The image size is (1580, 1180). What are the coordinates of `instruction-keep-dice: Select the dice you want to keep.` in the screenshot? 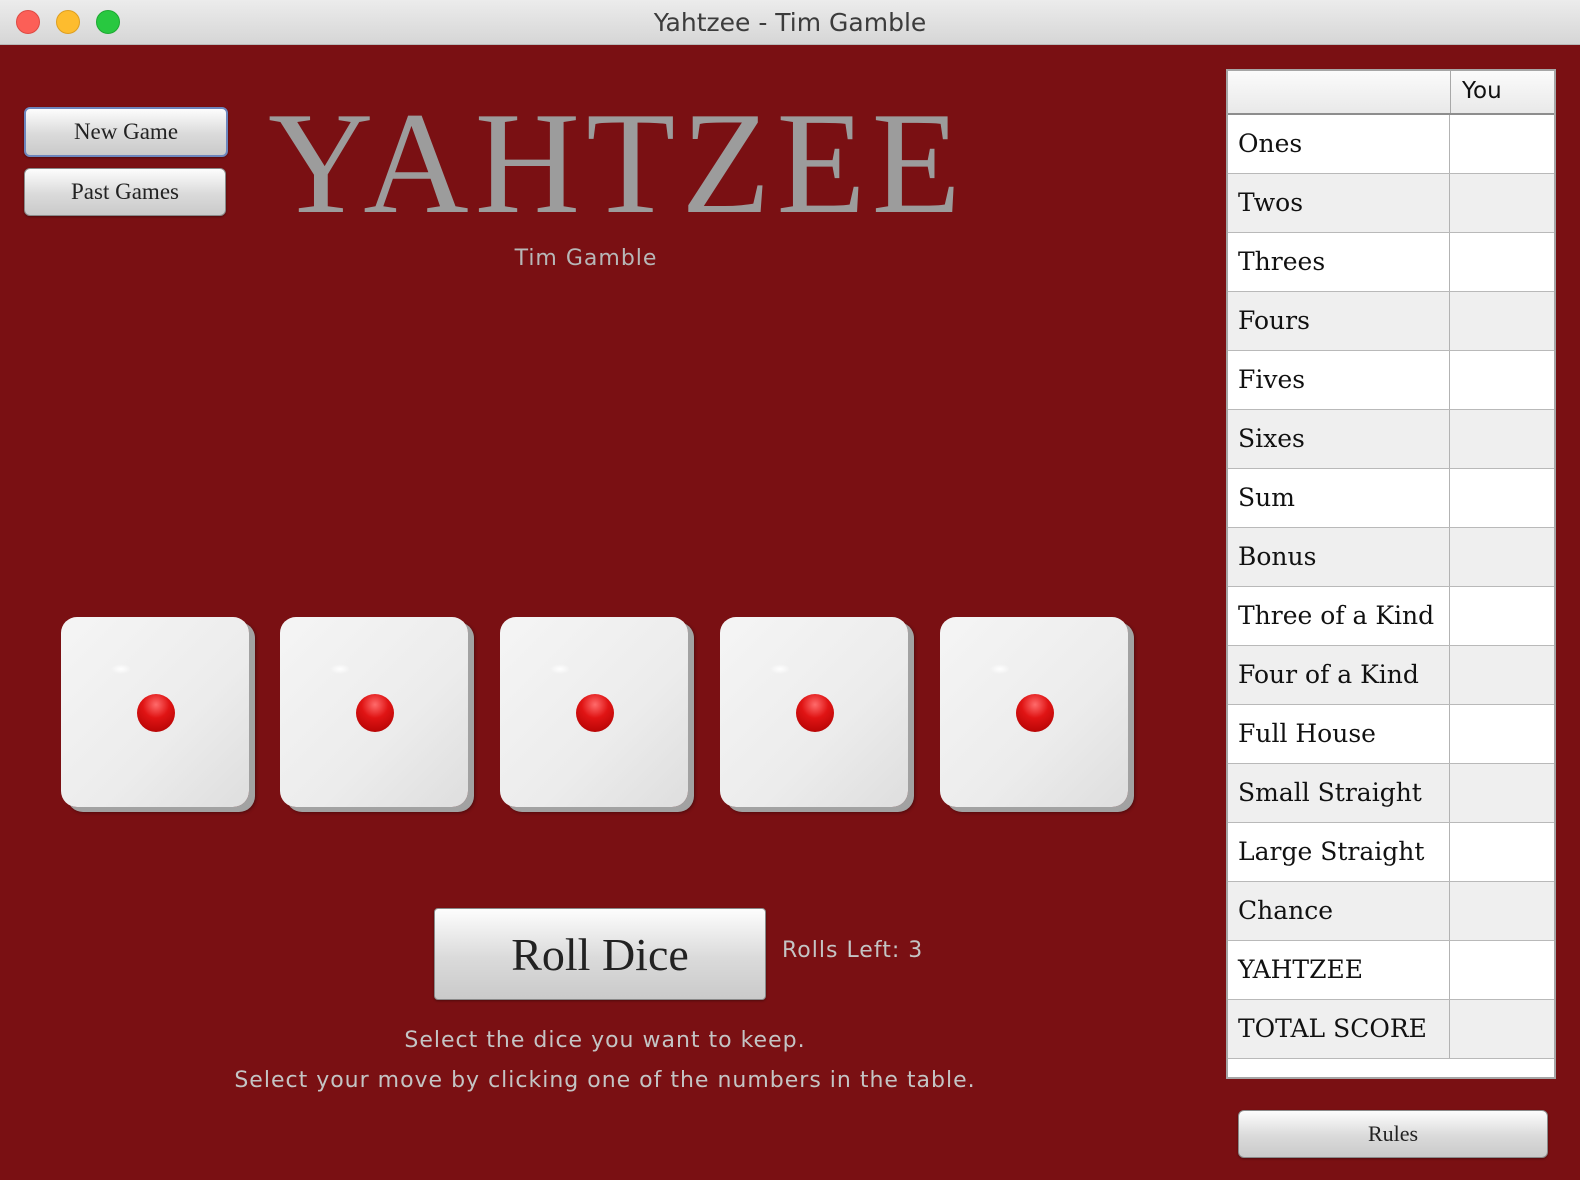 It's located at (605, 1040).